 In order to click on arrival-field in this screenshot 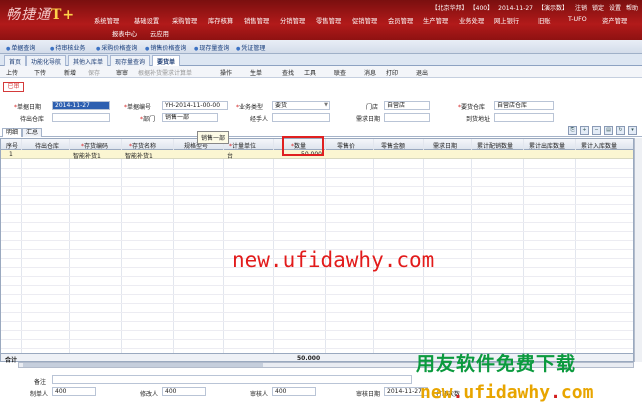, I will do `click(524, 117)`.